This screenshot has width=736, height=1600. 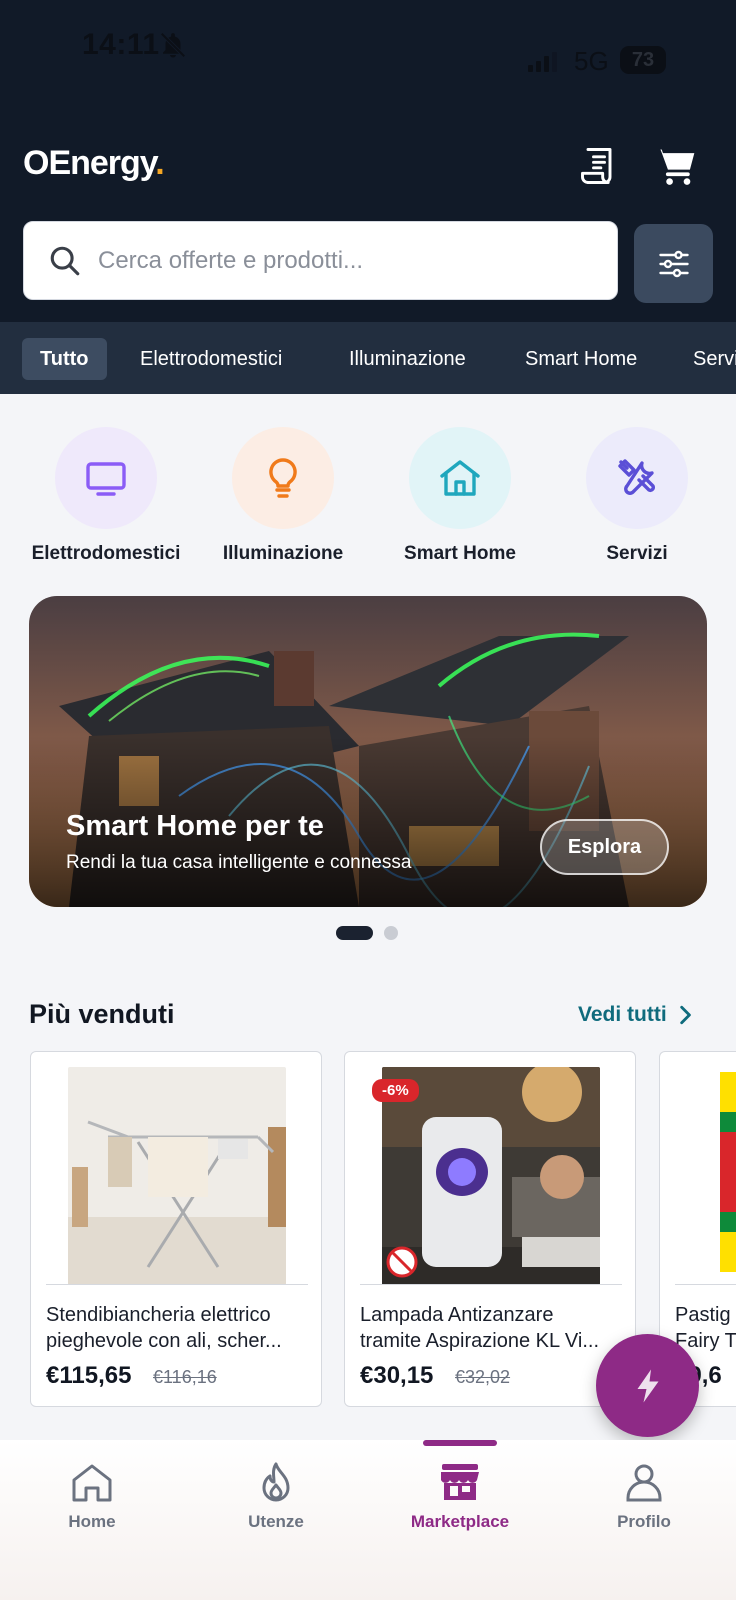 I want to click on energy-fab-button, so click(x=647, y=1385).